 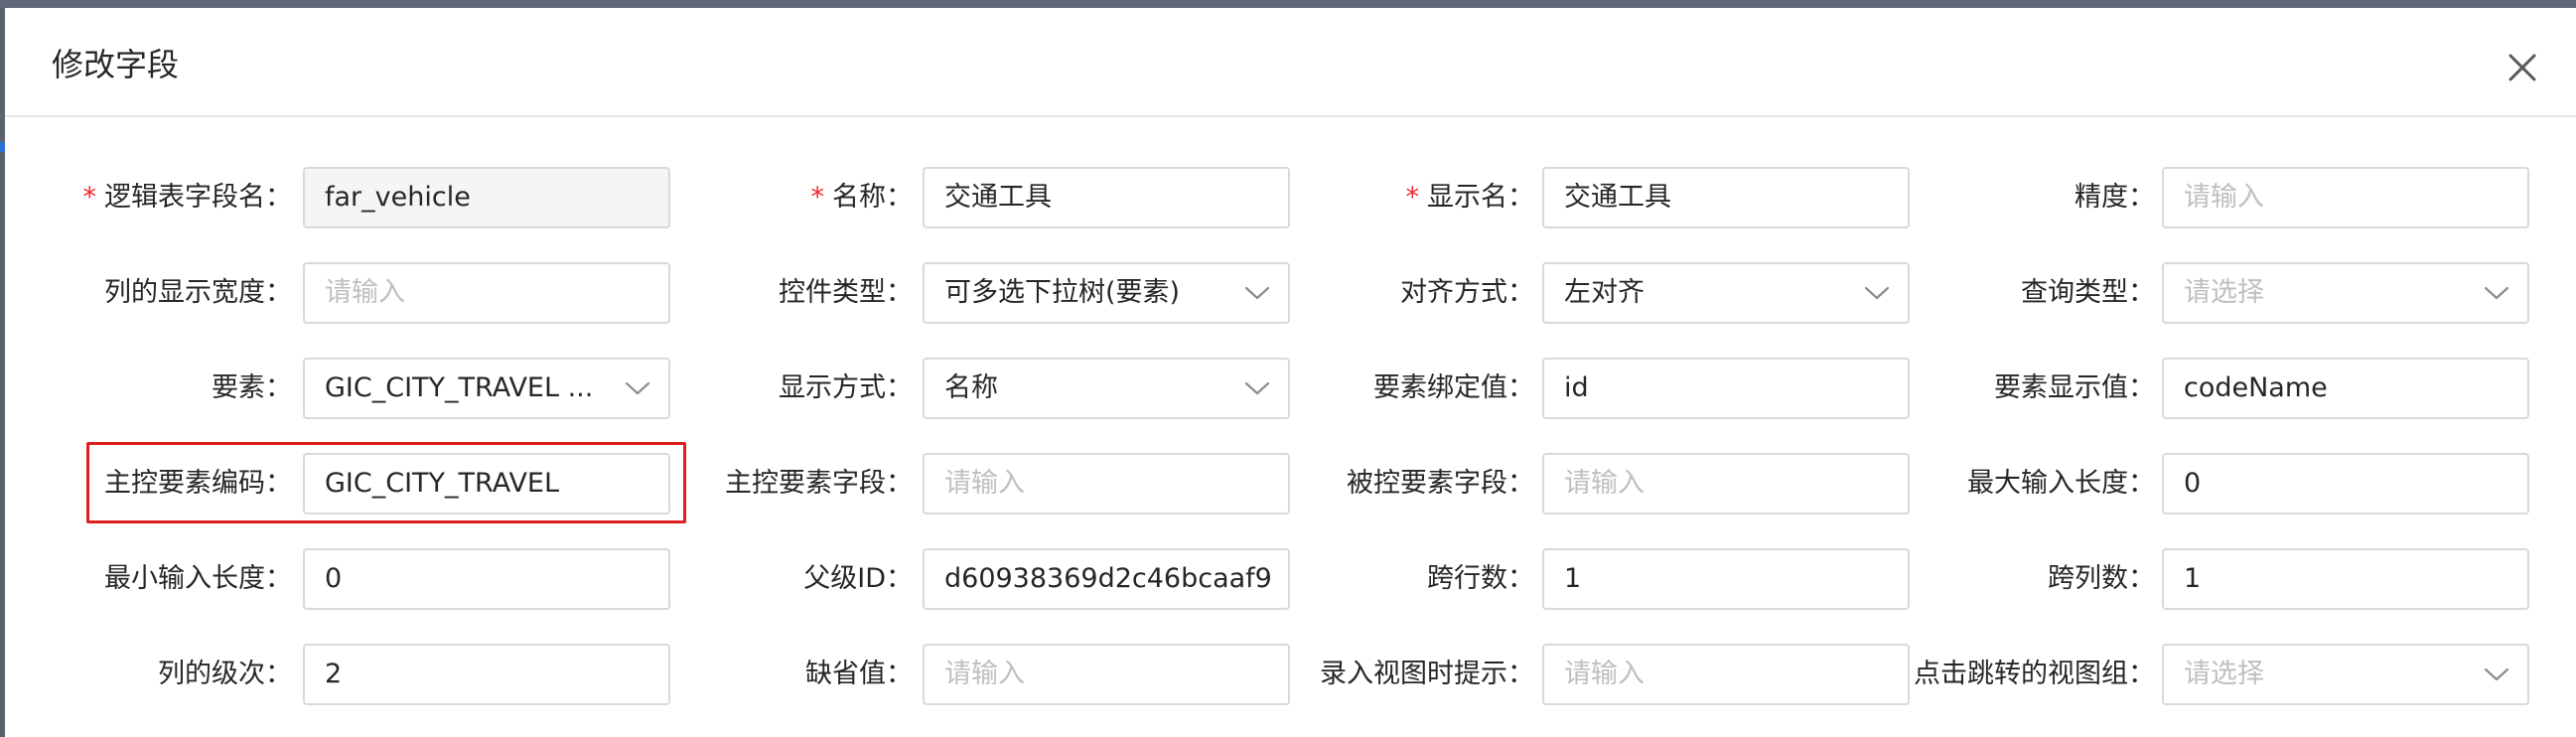 I want to click on field-label-r4-c2: 主控要素字段：, so click(x=819, y=484).